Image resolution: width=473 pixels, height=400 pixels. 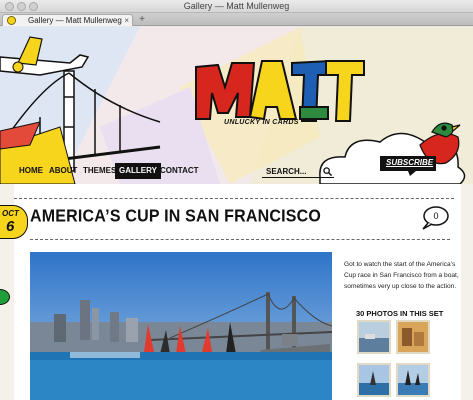 I want to click on decorative-sticker, so click(x=5, y=297).